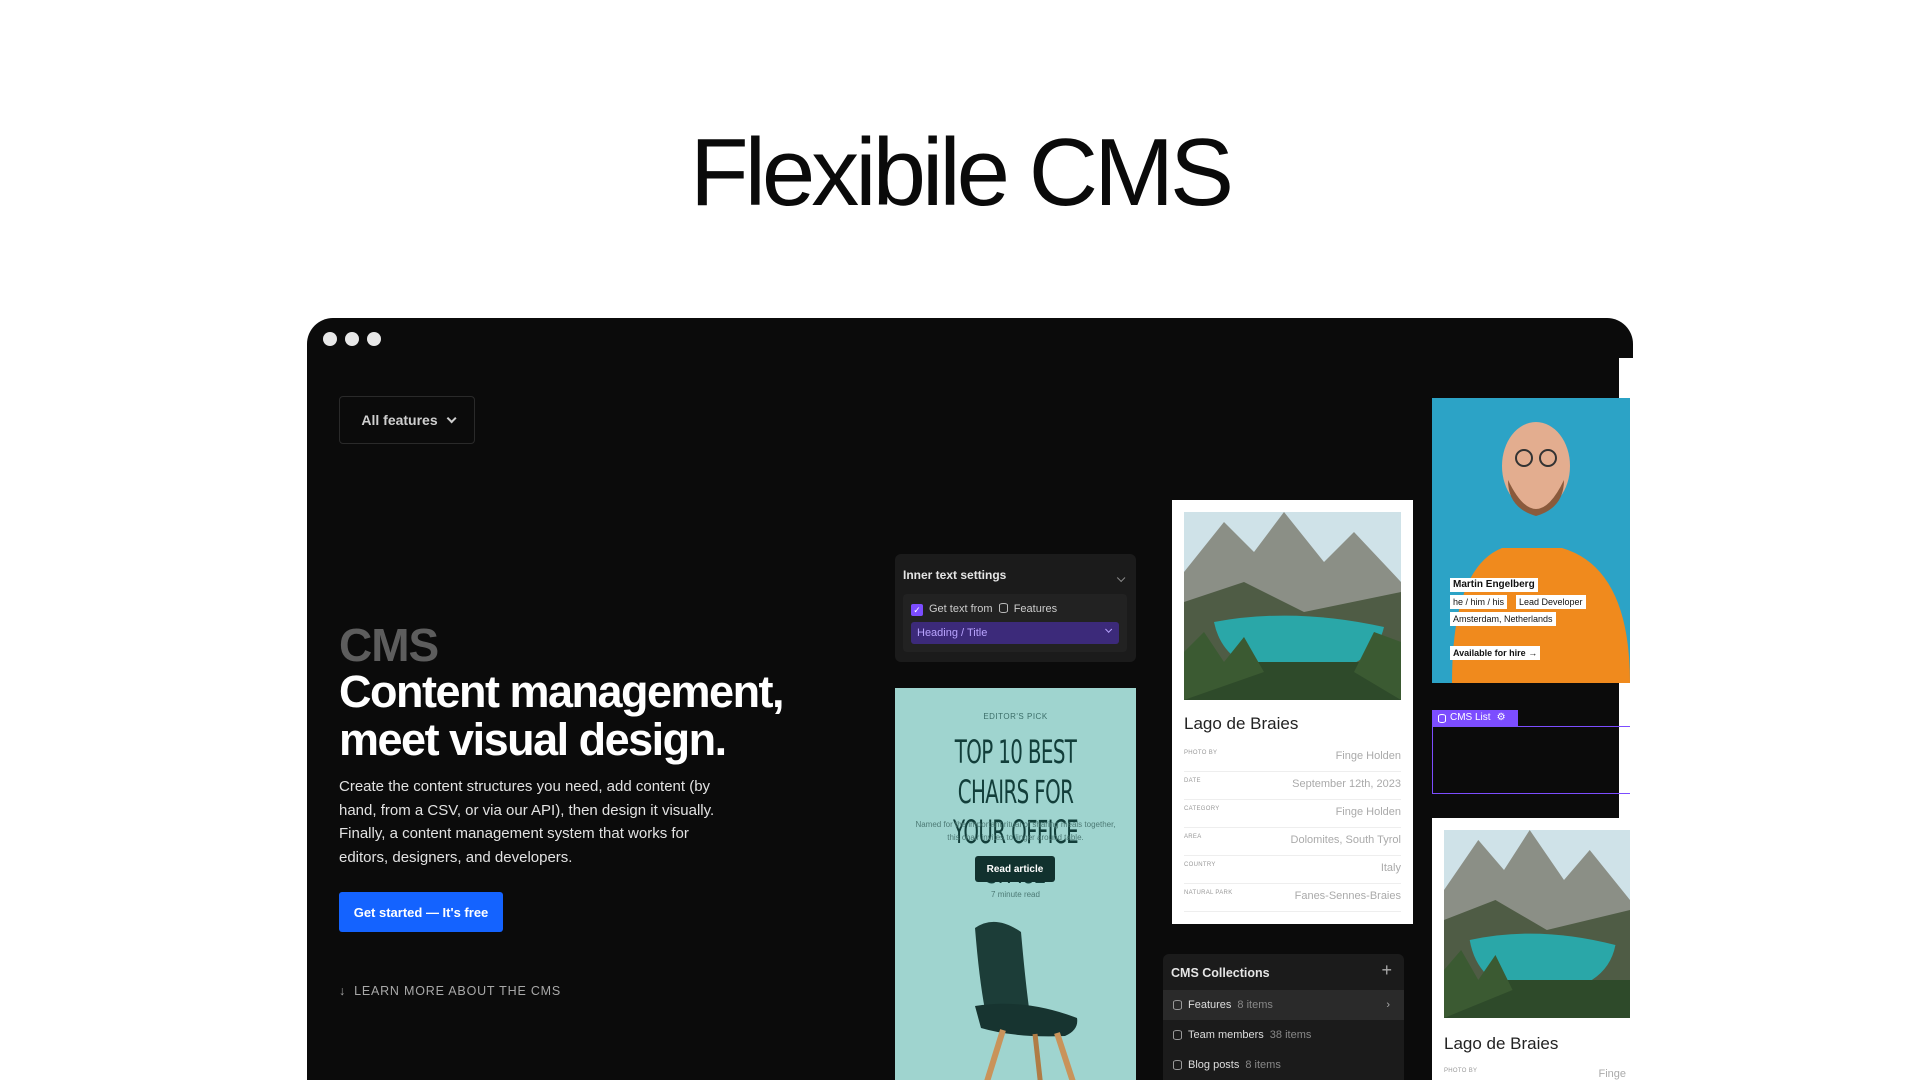 The image size is (1920, 1080). Describe the element at coordinates (1015, 716) in the screenshot. I see `article-tag: EDITOR'S PICK` at that location.